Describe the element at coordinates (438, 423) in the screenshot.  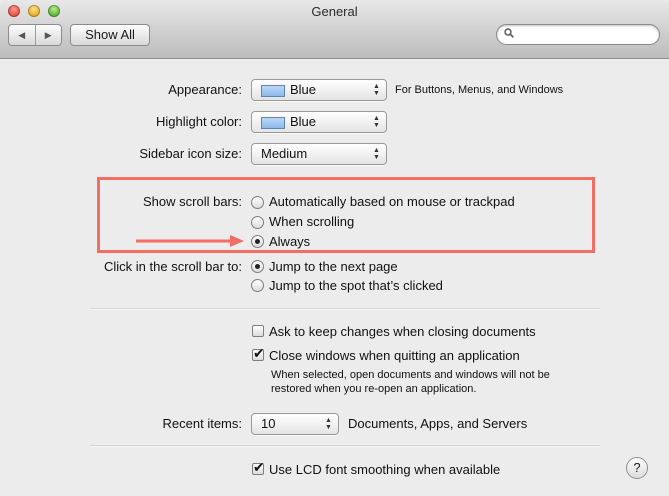
I see `recent-items-suffix: Documents, Apps, and Servers` at that location.